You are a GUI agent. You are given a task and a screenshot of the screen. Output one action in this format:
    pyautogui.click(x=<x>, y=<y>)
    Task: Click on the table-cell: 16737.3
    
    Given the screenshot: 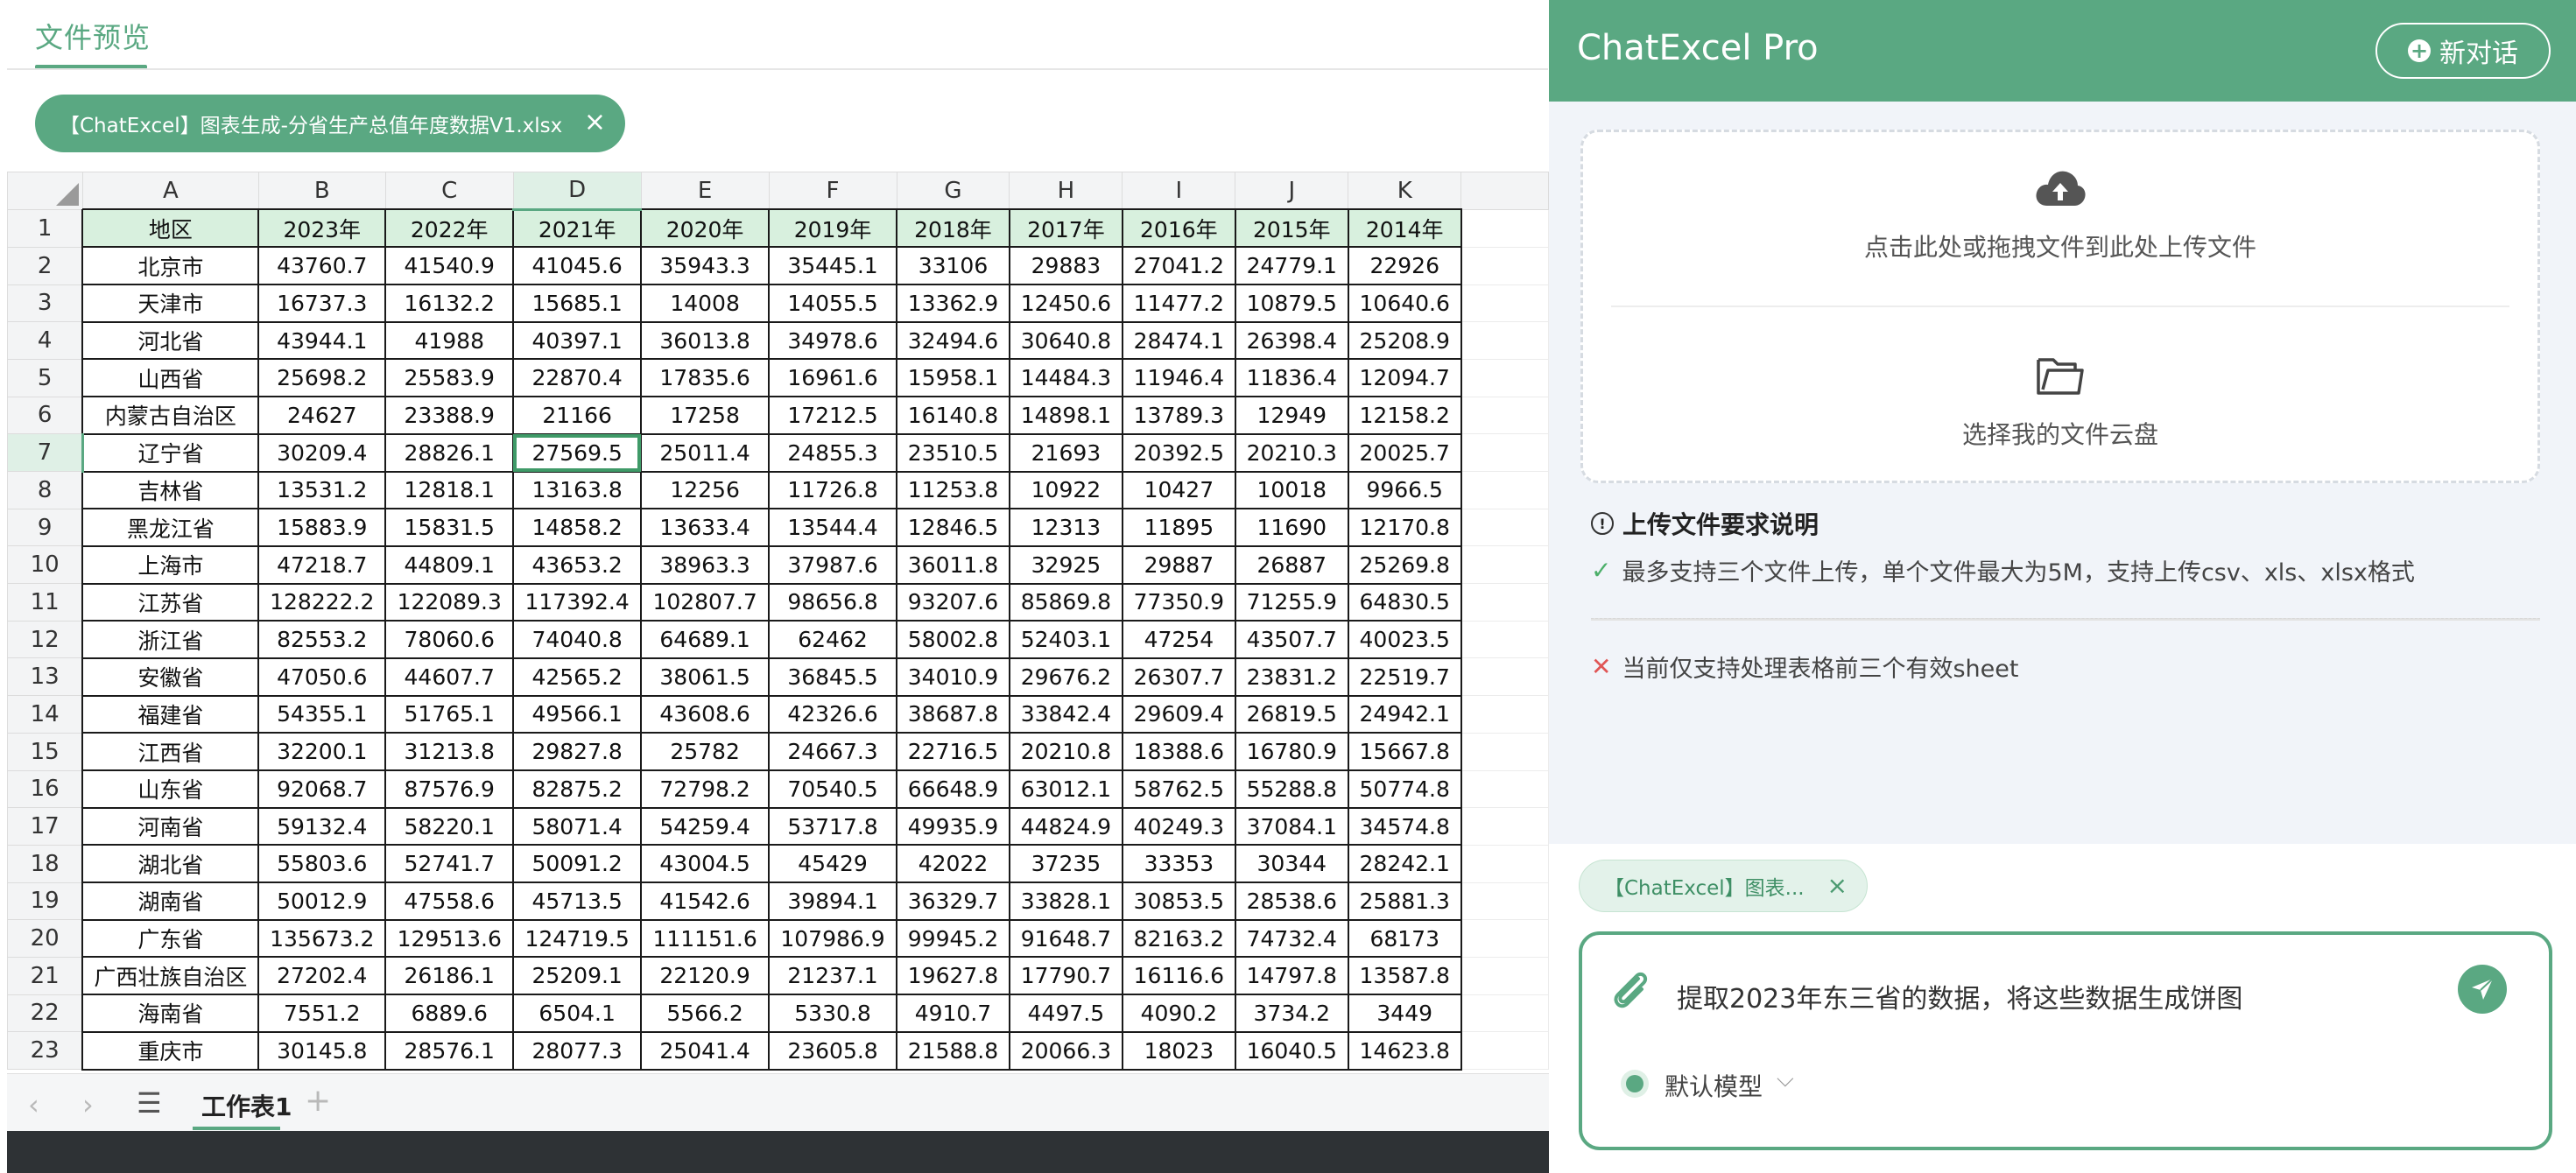 What is the action you would take?
    pyautogui.click(x=322, y=303)
    